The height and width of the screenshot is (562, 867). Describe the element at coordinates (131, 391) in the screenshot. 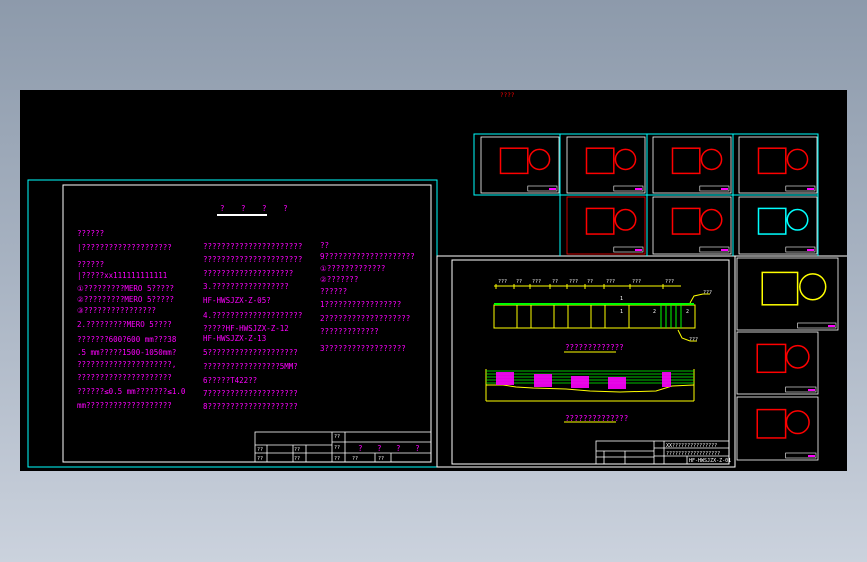

I see `note-line: ??????≤0.5 mm???????≤1.0` at that location.